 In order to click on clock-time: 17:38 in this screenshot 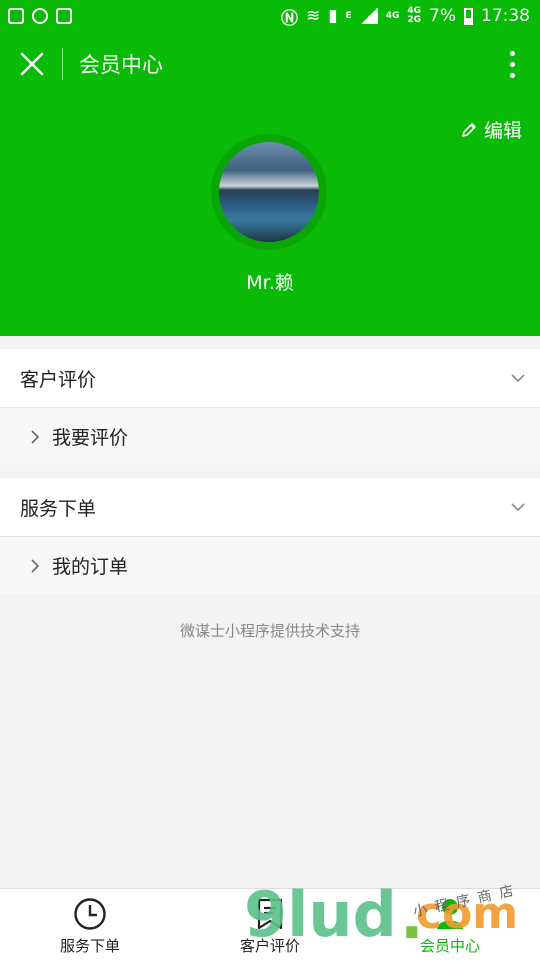, I will do `click(505, 16)`.